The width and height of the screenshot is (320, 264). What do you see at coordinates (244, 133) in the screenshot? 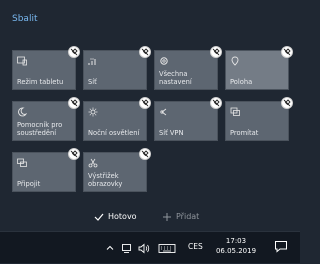
I see `tile-label: Promítat` at bounding box center [244, 133].